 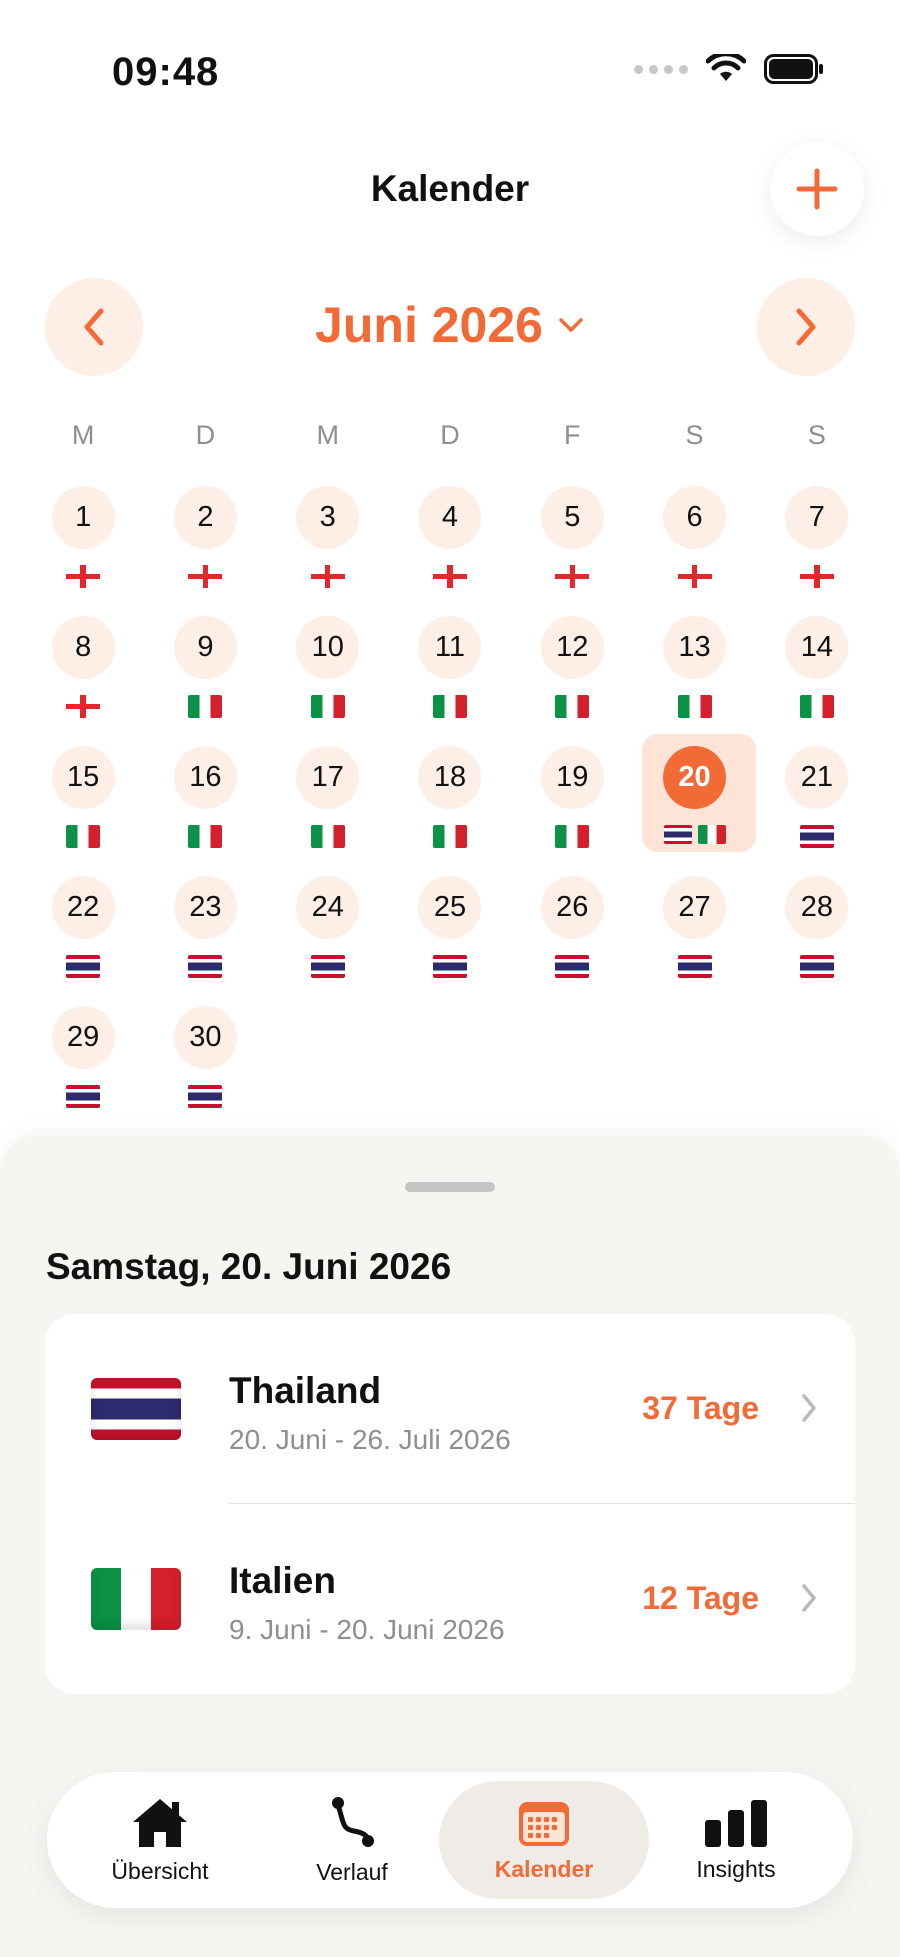 What do you see at coordinates (83, 677) in the screenshot?
I see `calendar-day: 8` at bounding box center [83, 677].